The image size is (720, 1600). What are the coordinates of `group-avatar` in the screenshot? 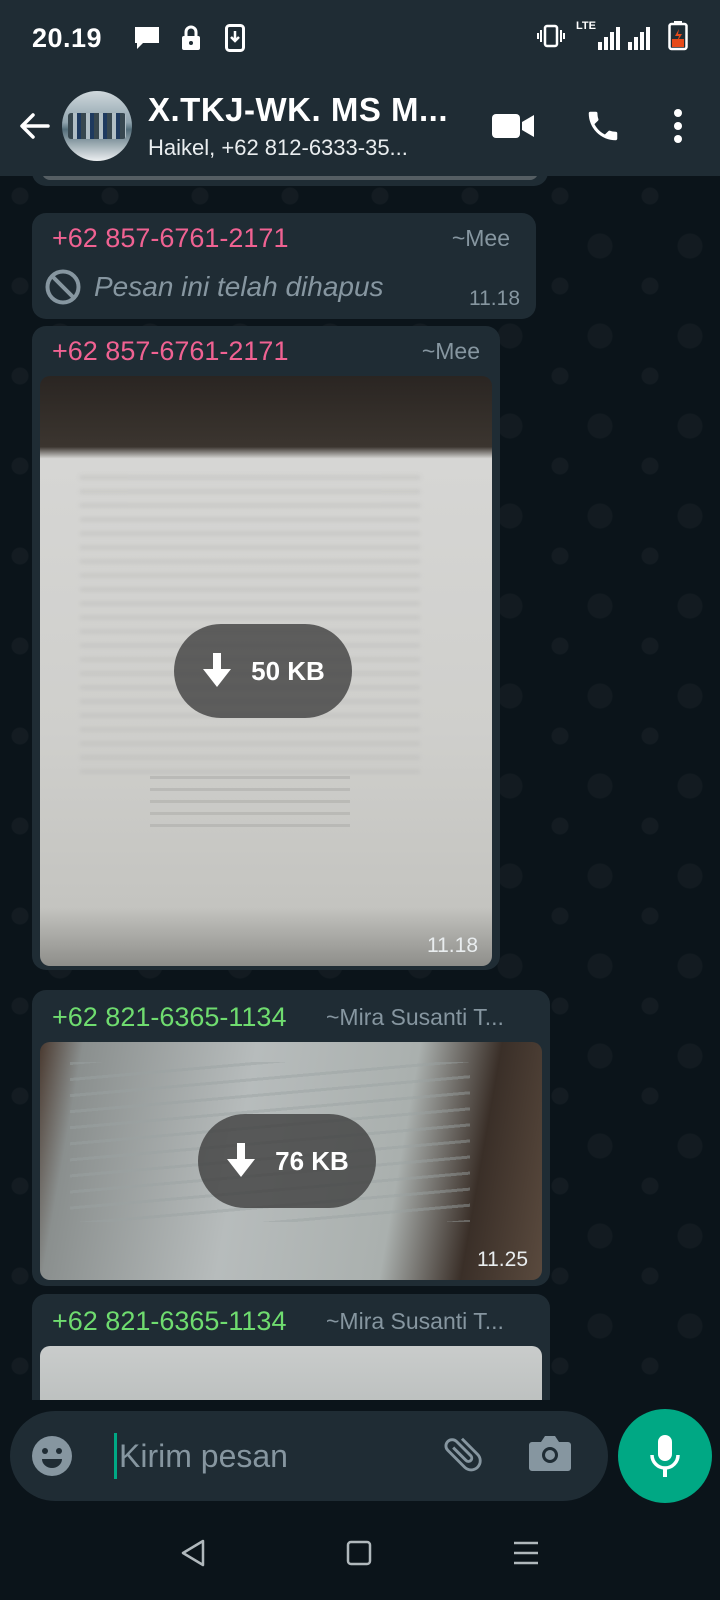 It's located at (97, 126).